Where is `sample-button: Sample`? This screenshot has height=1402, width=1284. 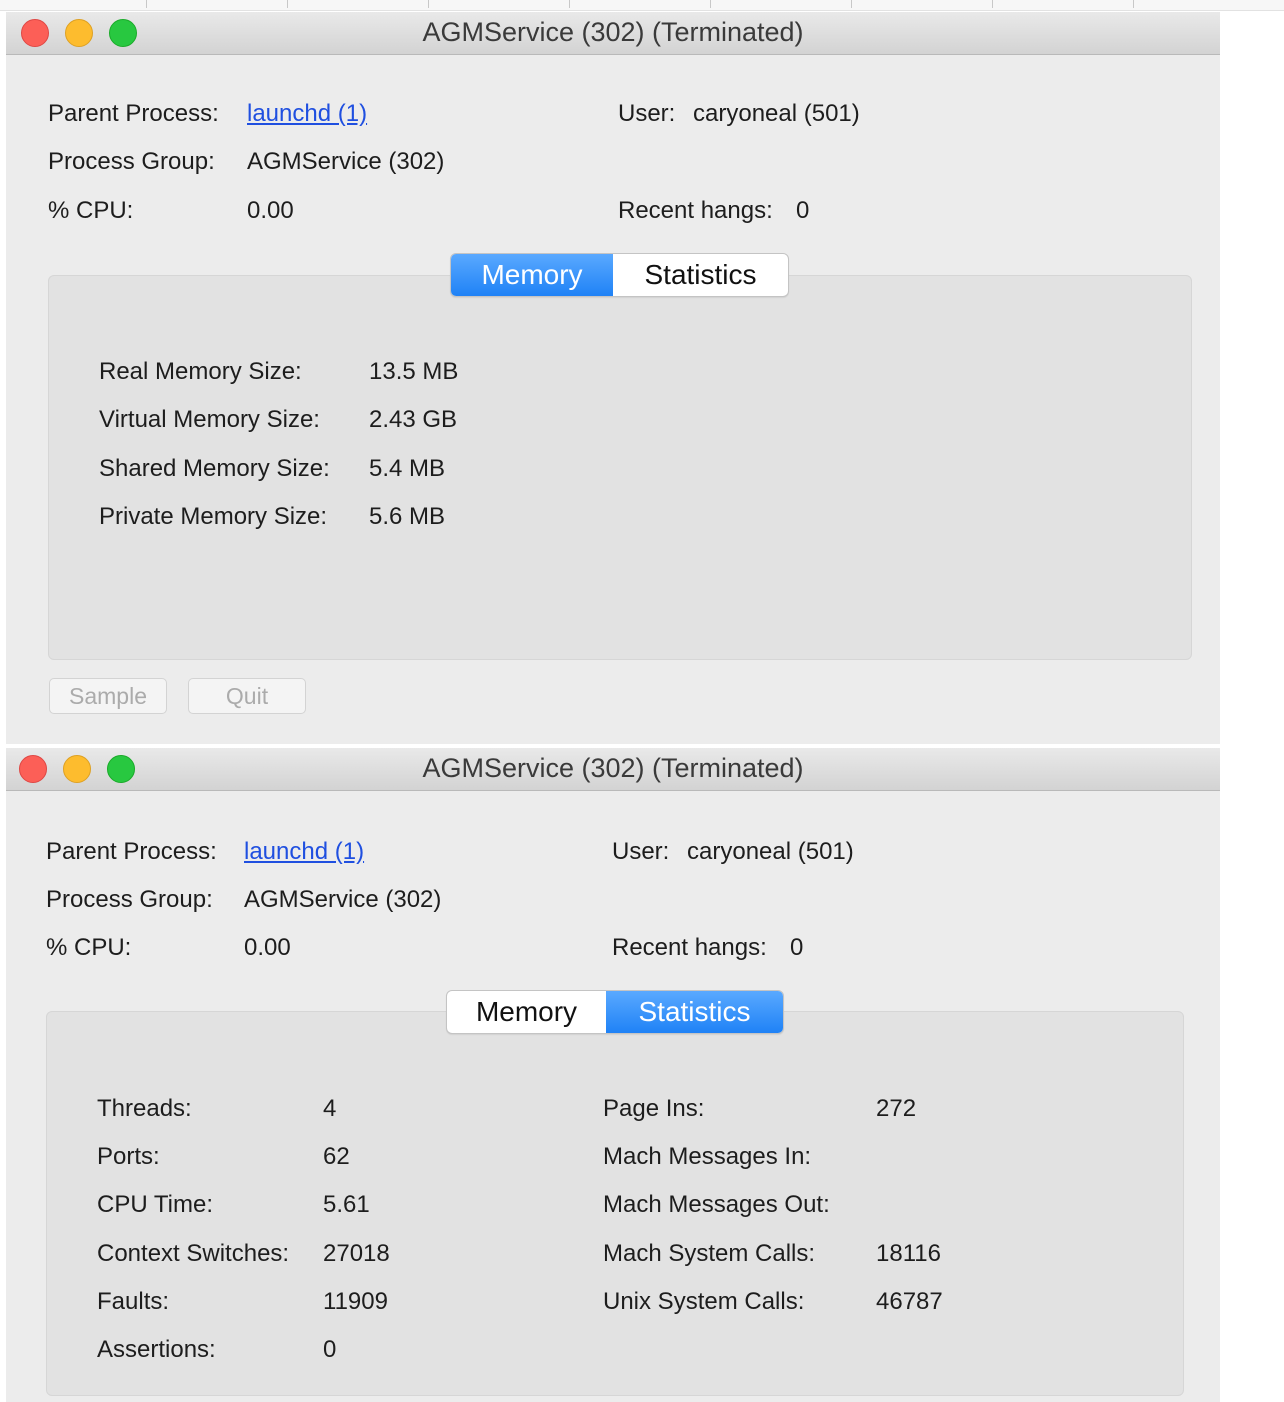 sample-button: Sample is located at coordinates (108, 696).